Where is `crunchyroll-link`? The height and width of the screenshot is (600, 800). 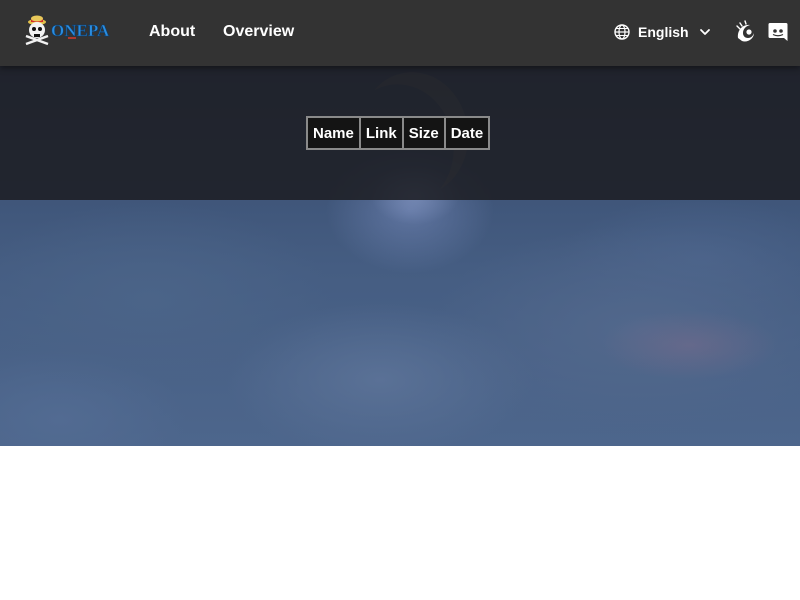 crunchyroll-link is located at coordinates (746, 32).